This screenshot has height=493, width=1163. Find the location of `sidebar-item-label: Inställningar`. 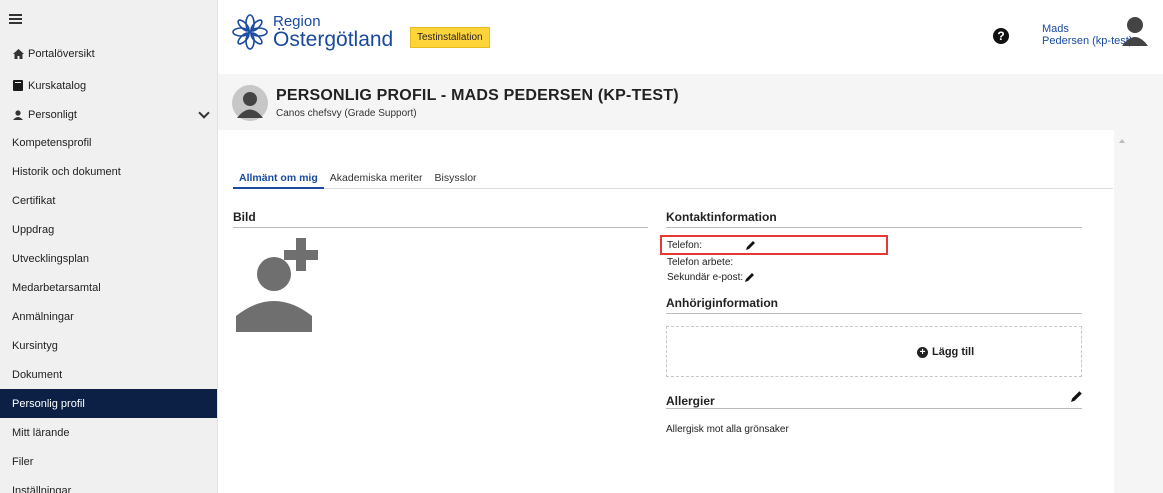

sidebar-item-label: Inställningar is located at coordinates (42, 488).